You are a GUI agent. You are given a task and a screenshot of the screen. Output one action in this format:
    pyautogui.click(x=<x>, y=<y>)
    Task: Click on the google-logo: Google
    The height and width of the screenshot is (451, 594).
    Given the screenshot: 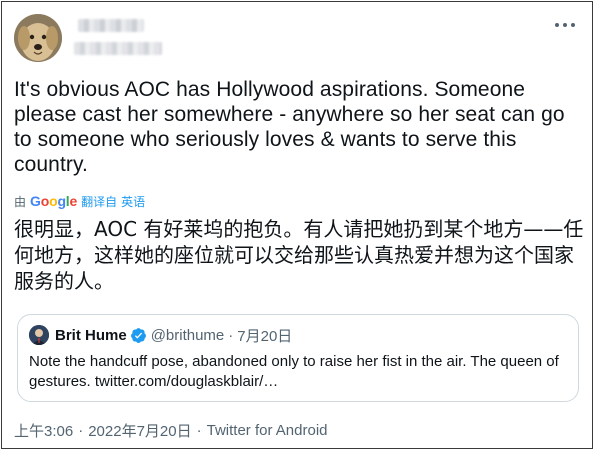 What is the action you would take?
    pyautogui.click(x=54, y=201)
    